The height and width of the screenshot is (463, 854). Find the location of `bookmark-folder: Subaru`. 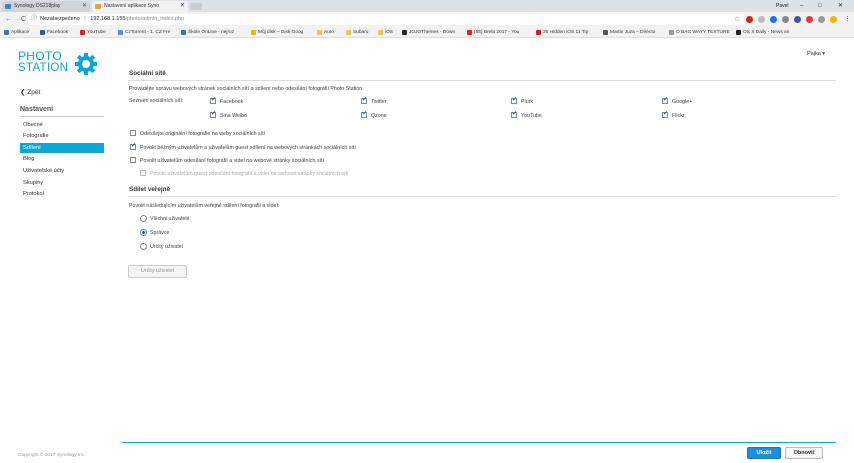

bookmark-folder: Subaru is located at coordinates (357, 32).